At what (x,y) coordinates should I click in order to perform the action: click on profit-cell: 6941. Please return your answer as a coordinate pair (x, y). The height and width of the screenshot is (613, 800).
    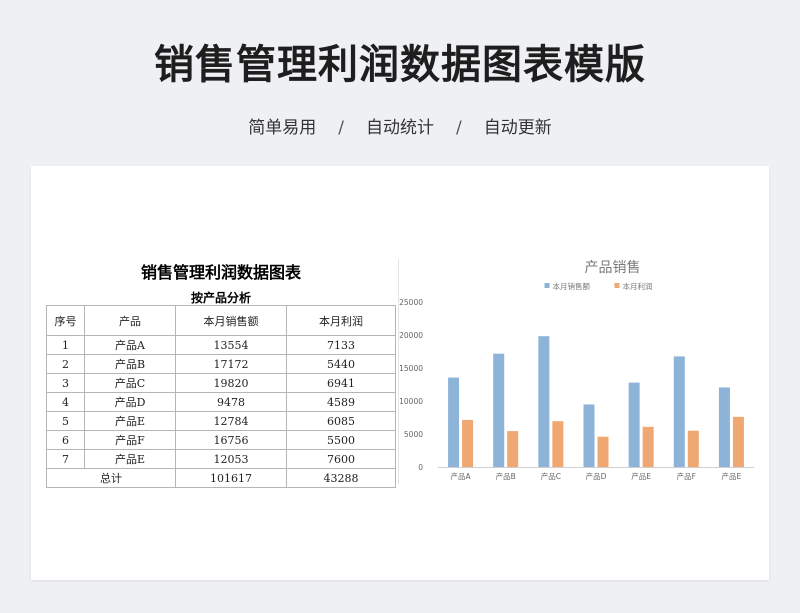
    Looking at the image, I should click on (341, 383).